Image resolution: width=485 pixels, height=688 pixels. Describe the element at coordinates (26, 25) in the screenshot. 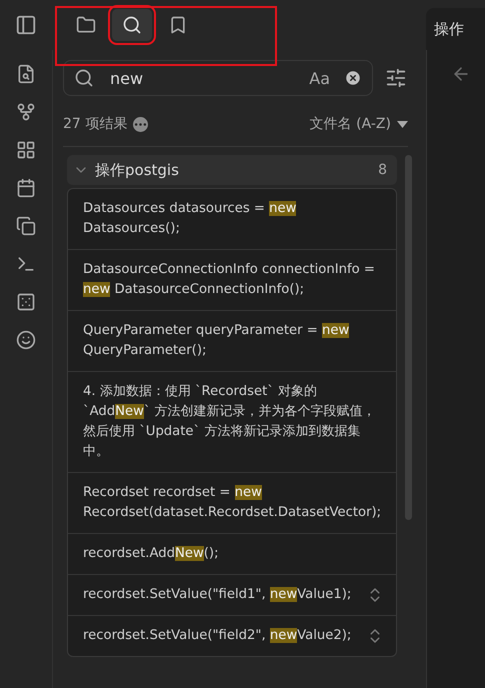

I see `sidebar-toggle-icon` at that location.